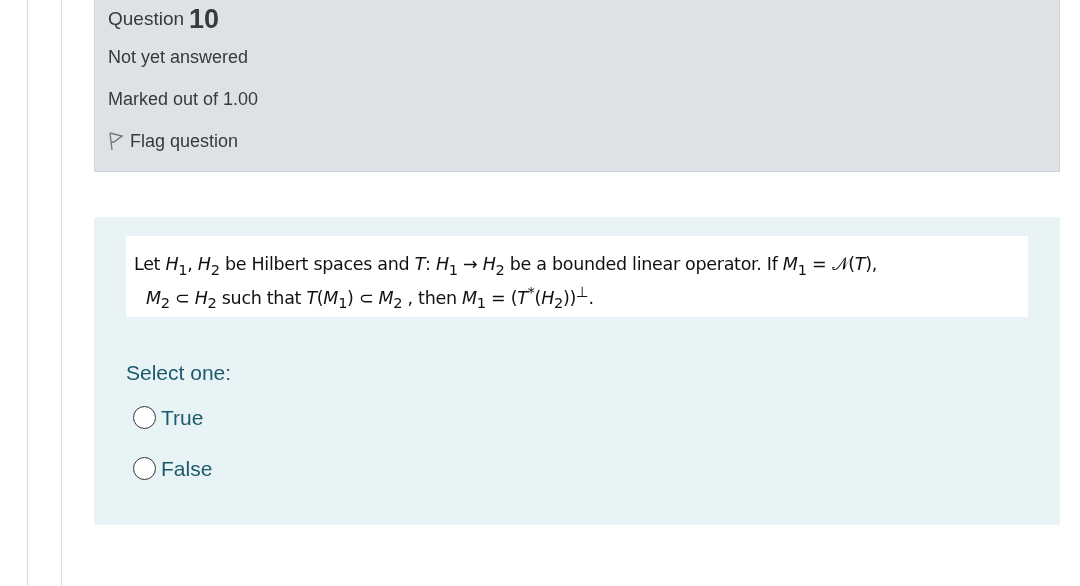  Describe the element at coordinates (506, 266) in the screenshot. I see `question-text: Let H$_{1}$, H$_{2}$ be Hilbert spaces and T: H$_{1}$ → H$_{2}$ be a bounded linear operator. If M$_{1}$ = 𝒩(T),` at that location.